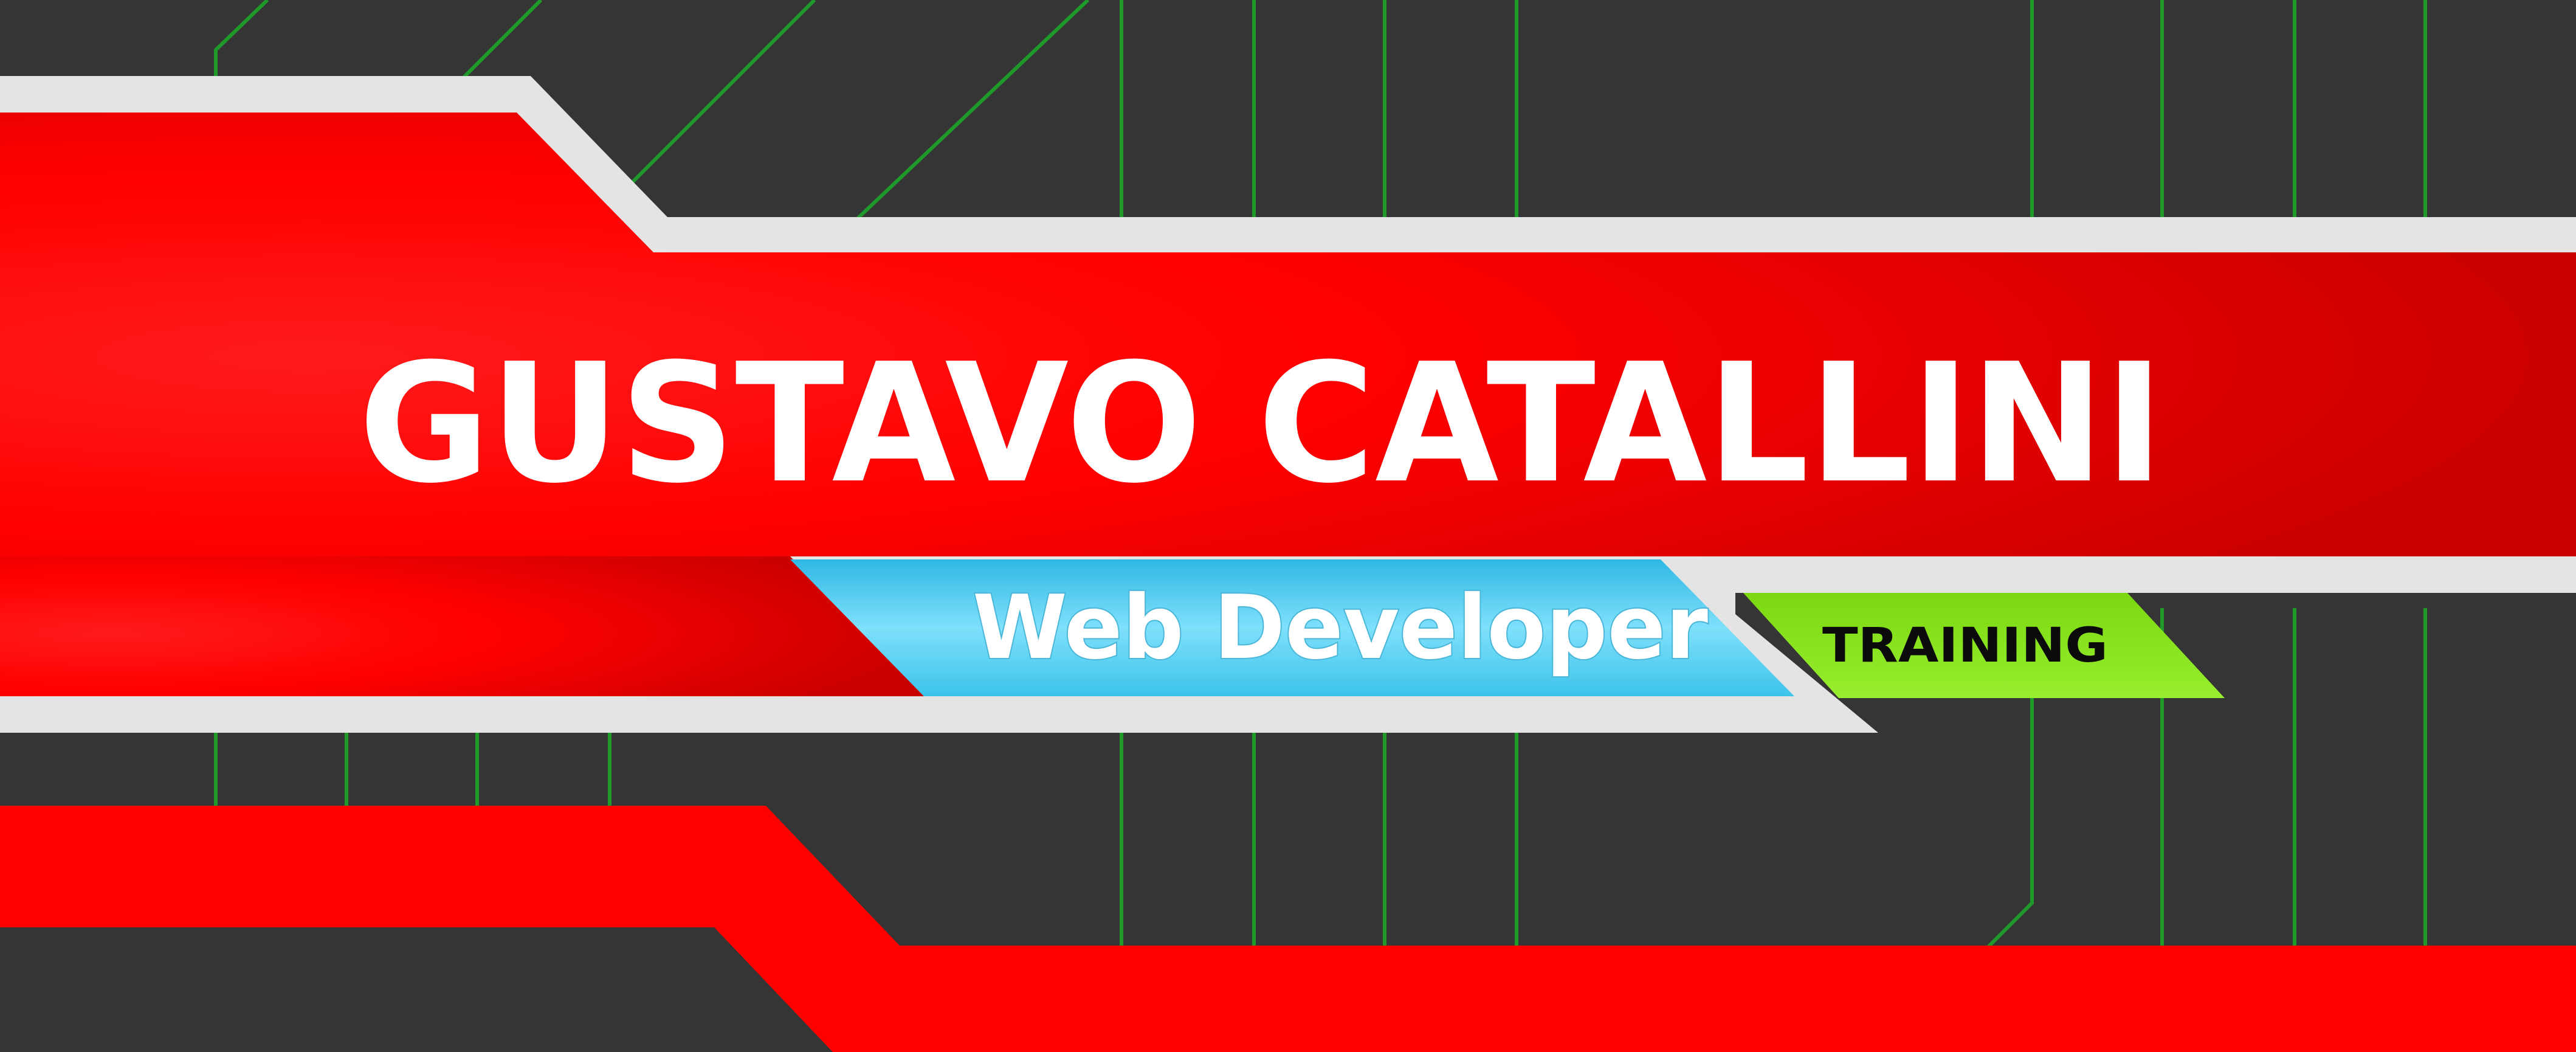  What do you see at coordinates (1340, 627) in the screenshot?
I see `role-subtitle: Web Developer` at bounding box center [1340, 627].